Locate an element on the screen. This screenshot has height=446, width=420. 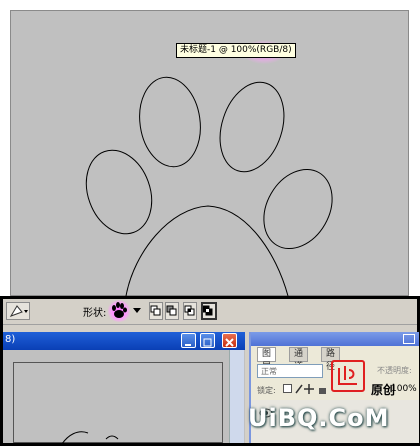
document-titlebar: 8) is located at coordinates (124, 341).